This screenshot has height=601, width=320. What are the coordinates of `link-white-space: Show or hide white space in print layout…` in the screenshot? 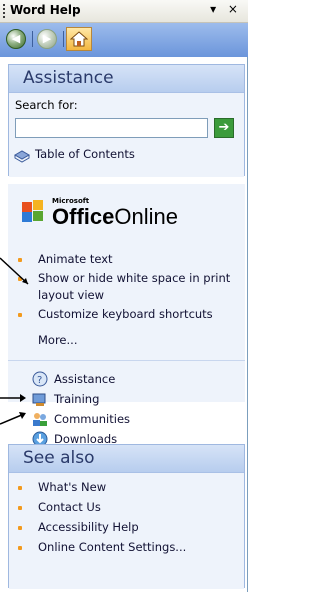 It's located at (130, 287).